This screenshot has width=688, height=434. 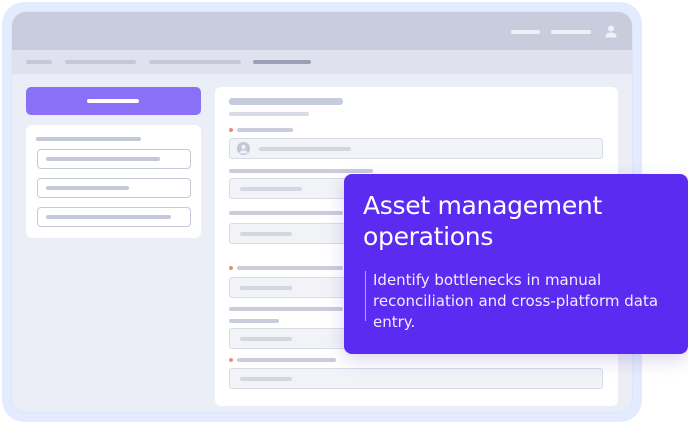 What do you see at coordinates (365, 296) in the screenshot?
I see `callout-accent-line` at bounding box center [365, 296].